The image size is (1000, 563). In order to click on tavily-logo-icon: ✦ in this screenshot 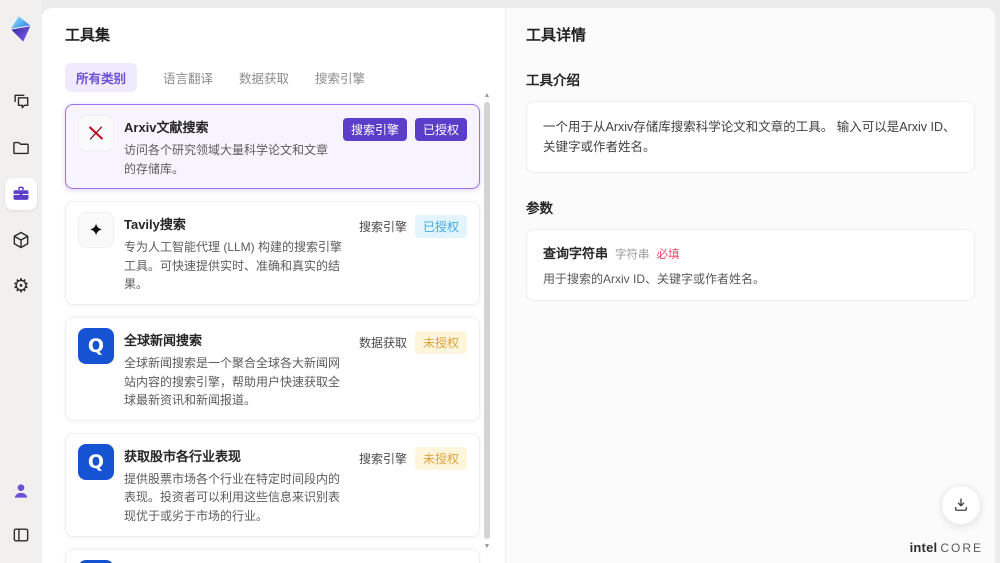, I will do `click(96, 230)`.